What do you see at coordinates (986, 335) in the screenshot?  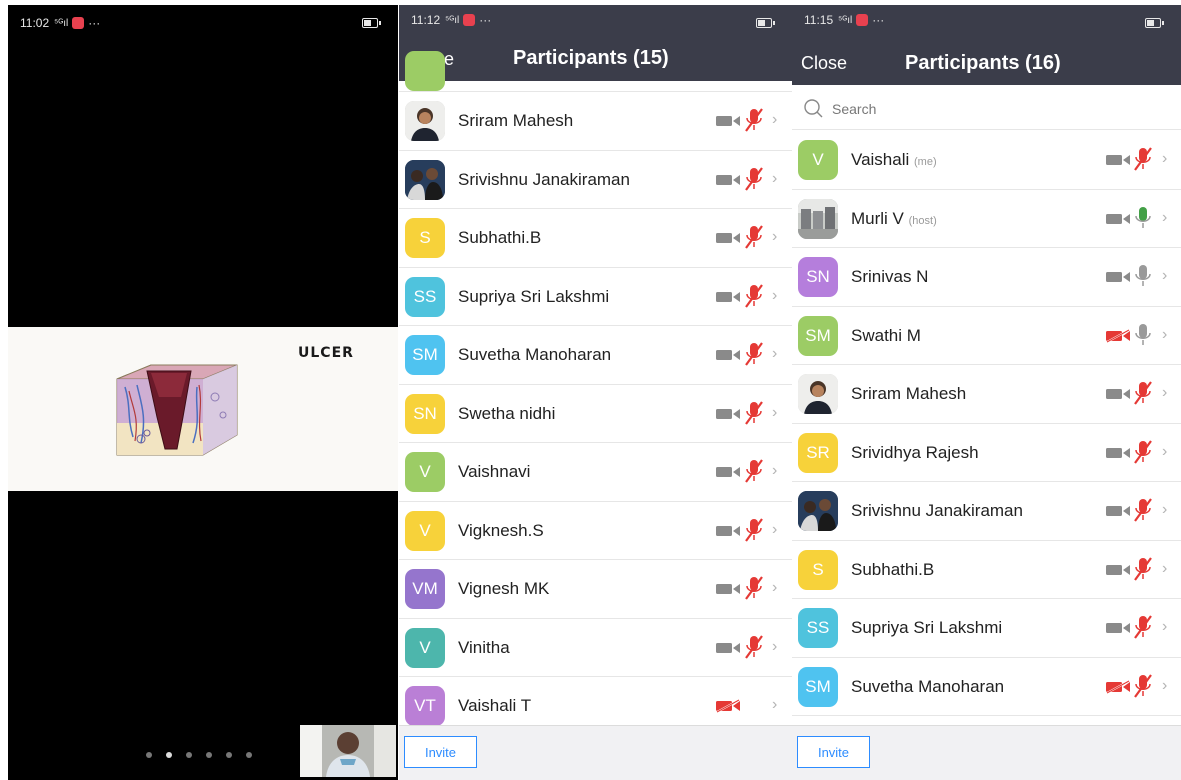 I see `participant-row: SM Swathi M ›` at bounding box center [986, 335].